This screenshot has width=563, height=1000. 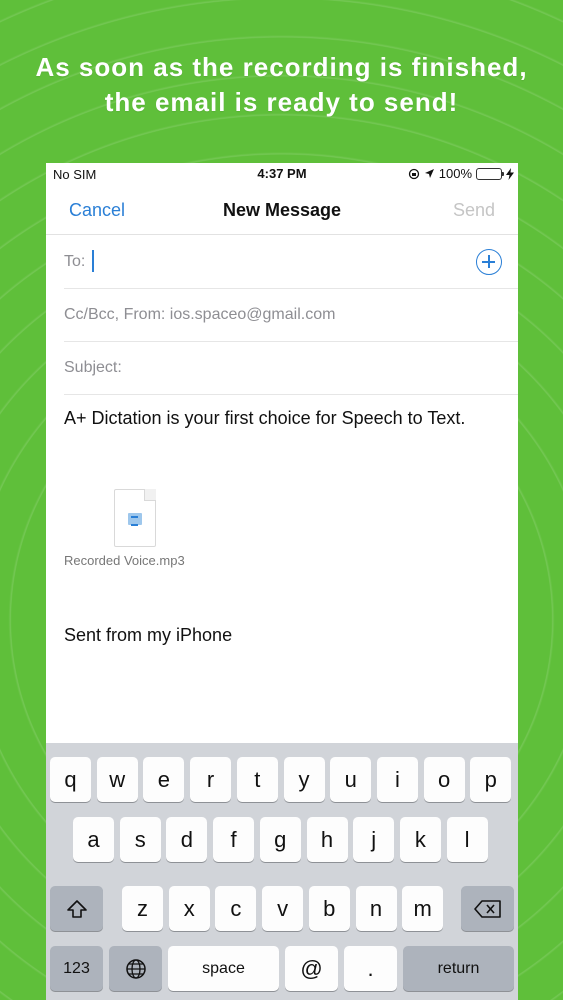 I want to click on at-key: @, so click(x=311, y=968).